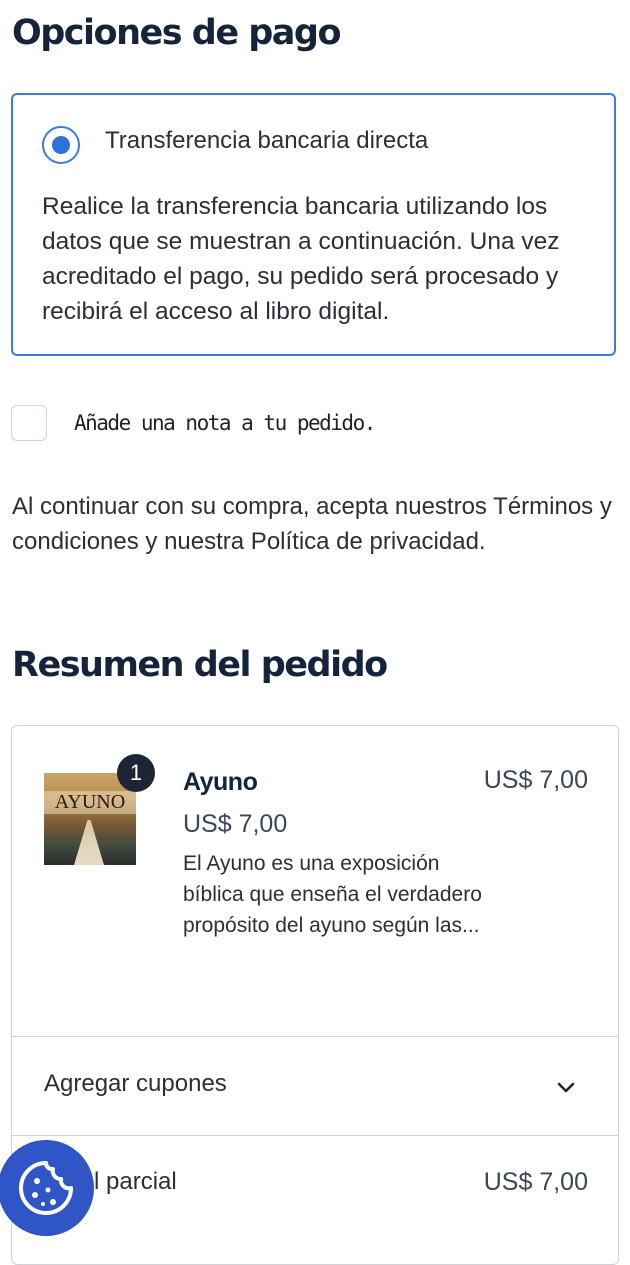  I want to click on cookie-icon, so click(46, 1188).